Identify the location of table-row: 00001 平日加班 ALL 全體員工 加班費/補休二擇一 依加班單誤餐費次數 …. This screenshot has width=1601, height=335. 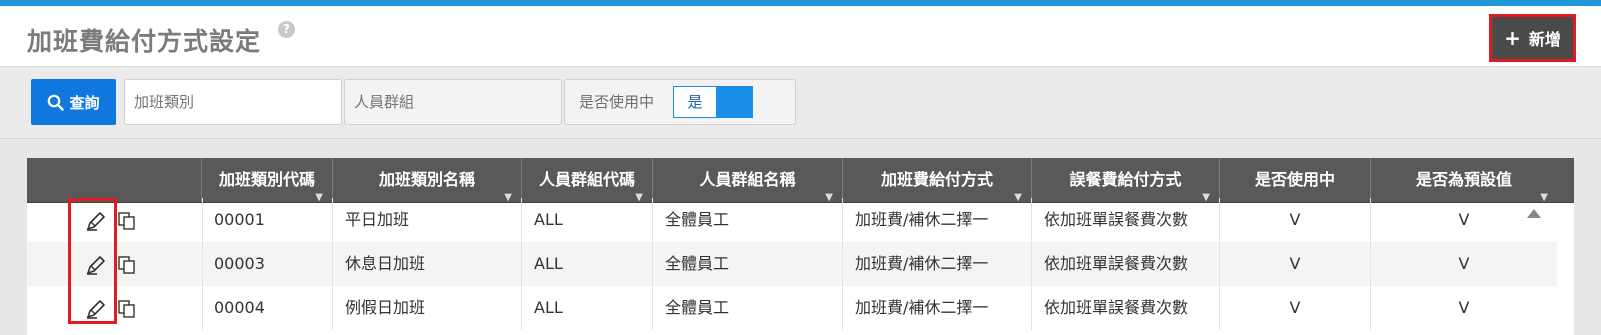
(792, 220).